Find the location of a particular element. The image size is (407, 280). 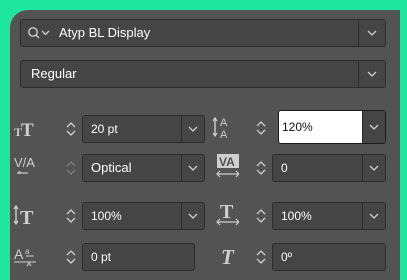

kerning-field: Optical is located at coordinates (143, 168).